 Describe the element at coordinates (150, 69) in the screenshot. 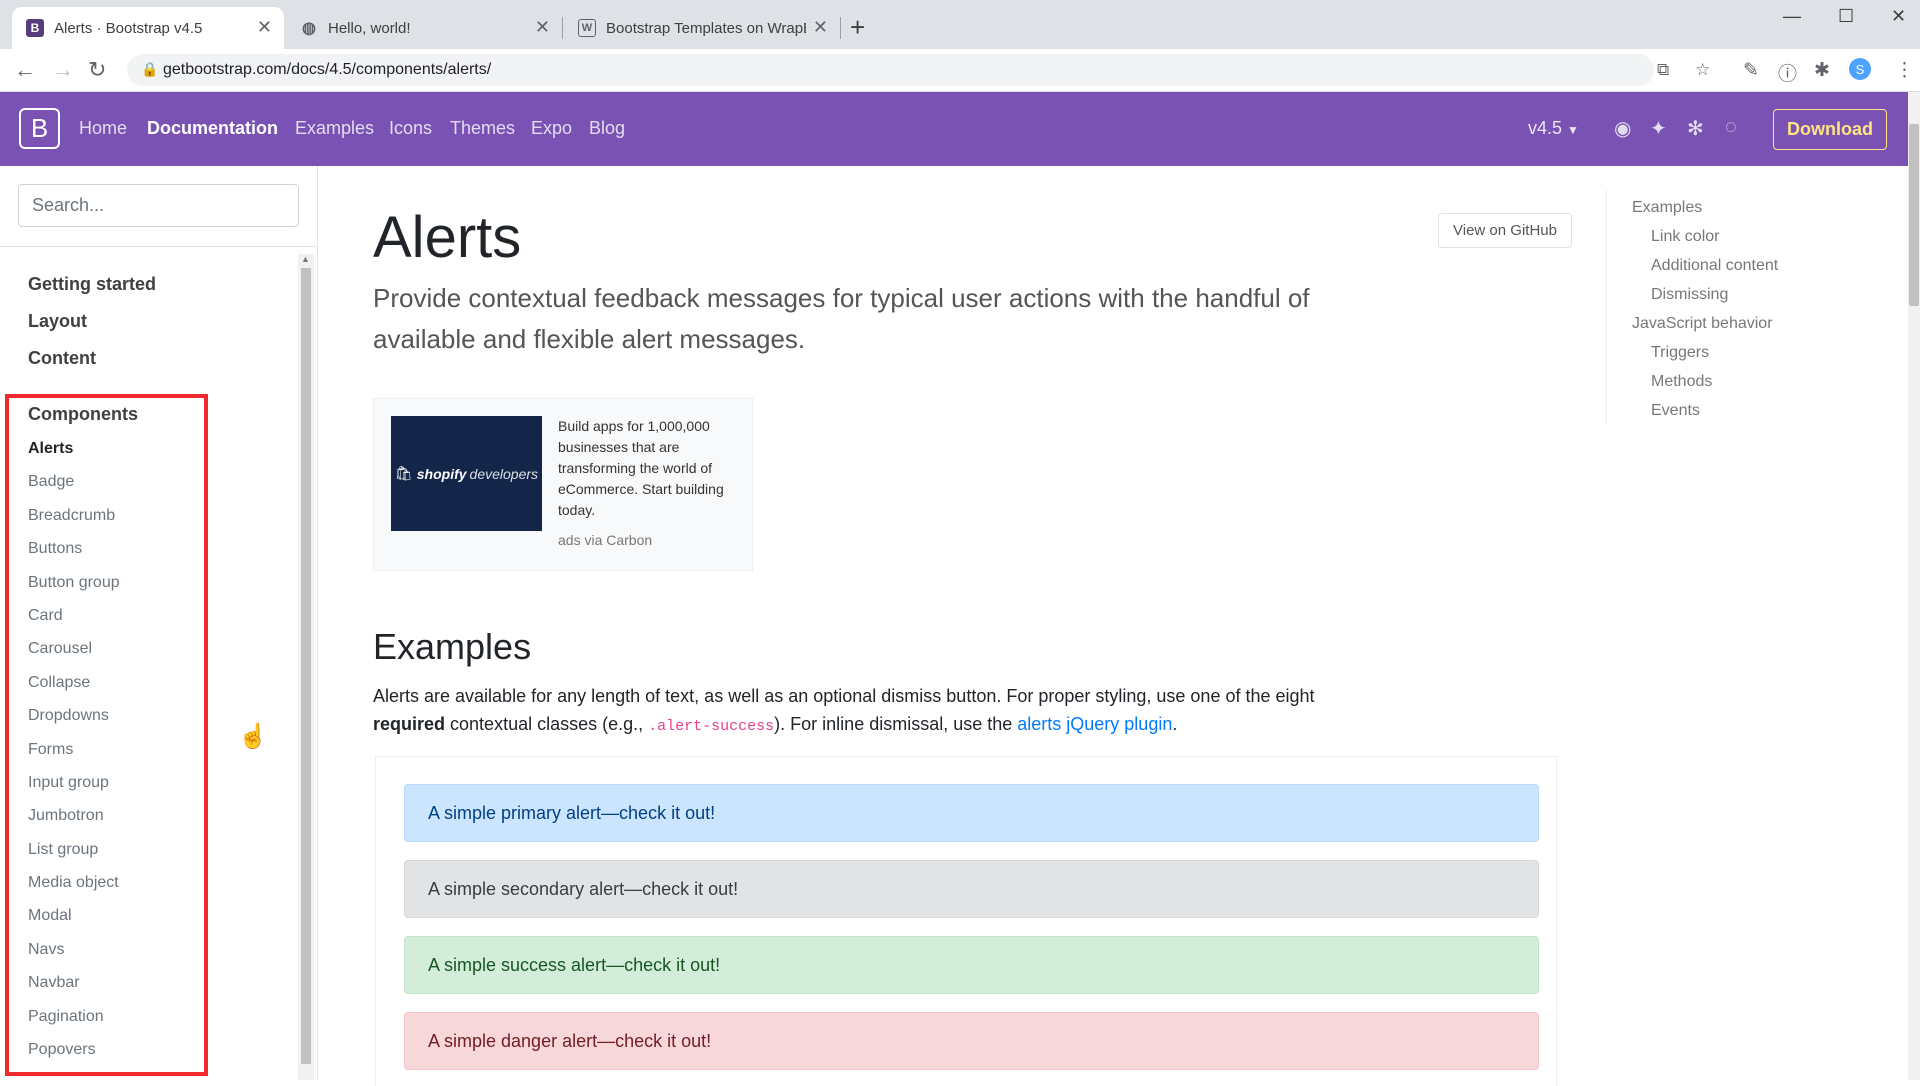

I see `lock-icon: 🔒` at that location.